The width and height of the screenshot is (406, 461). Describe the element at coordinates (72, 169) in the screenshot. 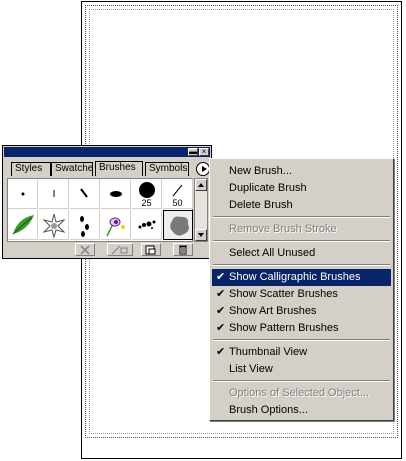

I see `tab-swatches: Swatches` at that location.